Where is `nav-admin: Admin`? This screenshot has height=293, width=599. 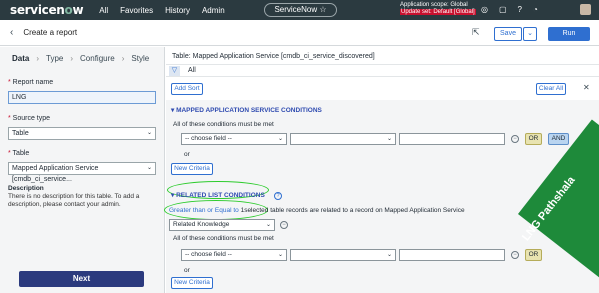 nav-admin: Admin is located at coordinates (213, 10).